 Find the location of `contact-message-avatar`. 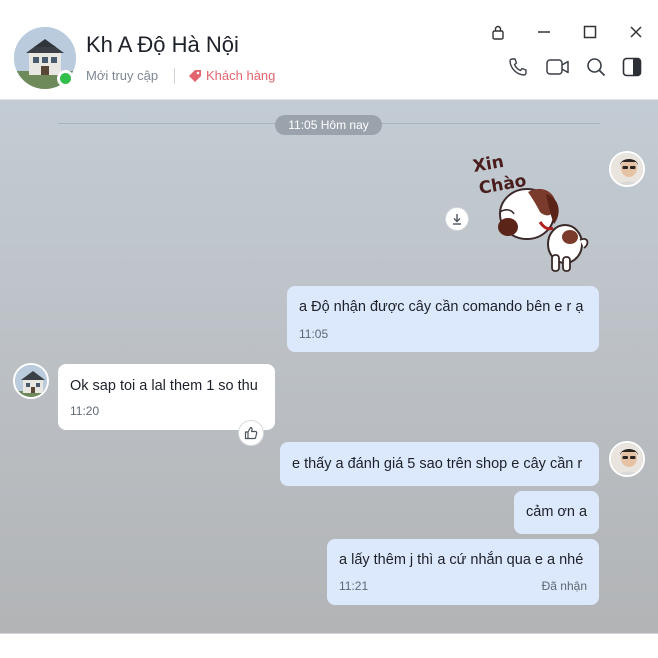

contact-message-avatar is located at coordinates (31, 381).